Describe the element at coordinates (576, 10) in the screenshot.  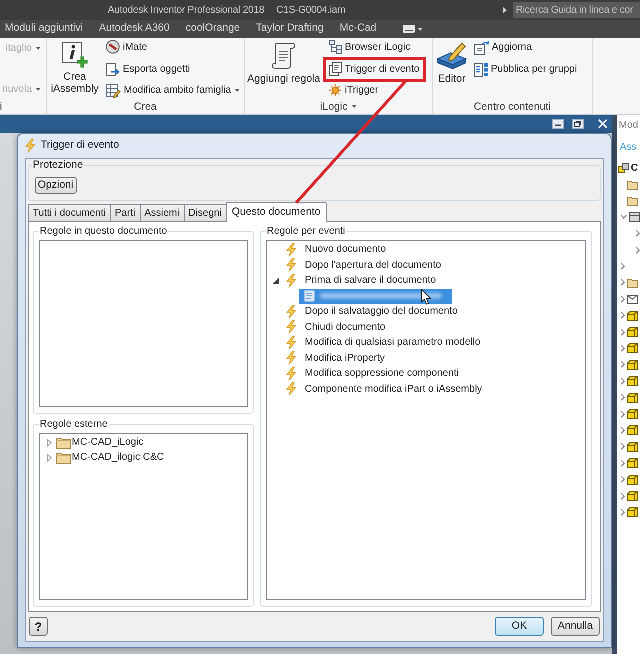
I see `search-field: Ricerca Guida in linea e cor` at that location.